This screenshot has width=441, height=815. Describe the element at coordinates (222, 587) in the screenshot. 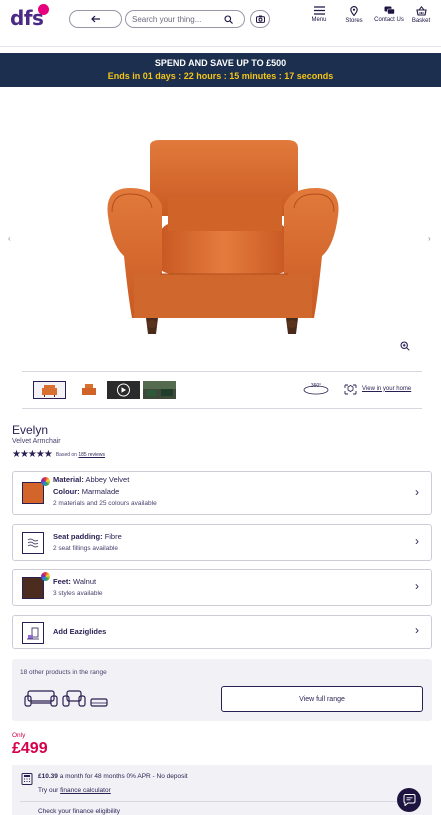

I see `option-feet: Feet: Walnut 3 styles available ›` at that location.